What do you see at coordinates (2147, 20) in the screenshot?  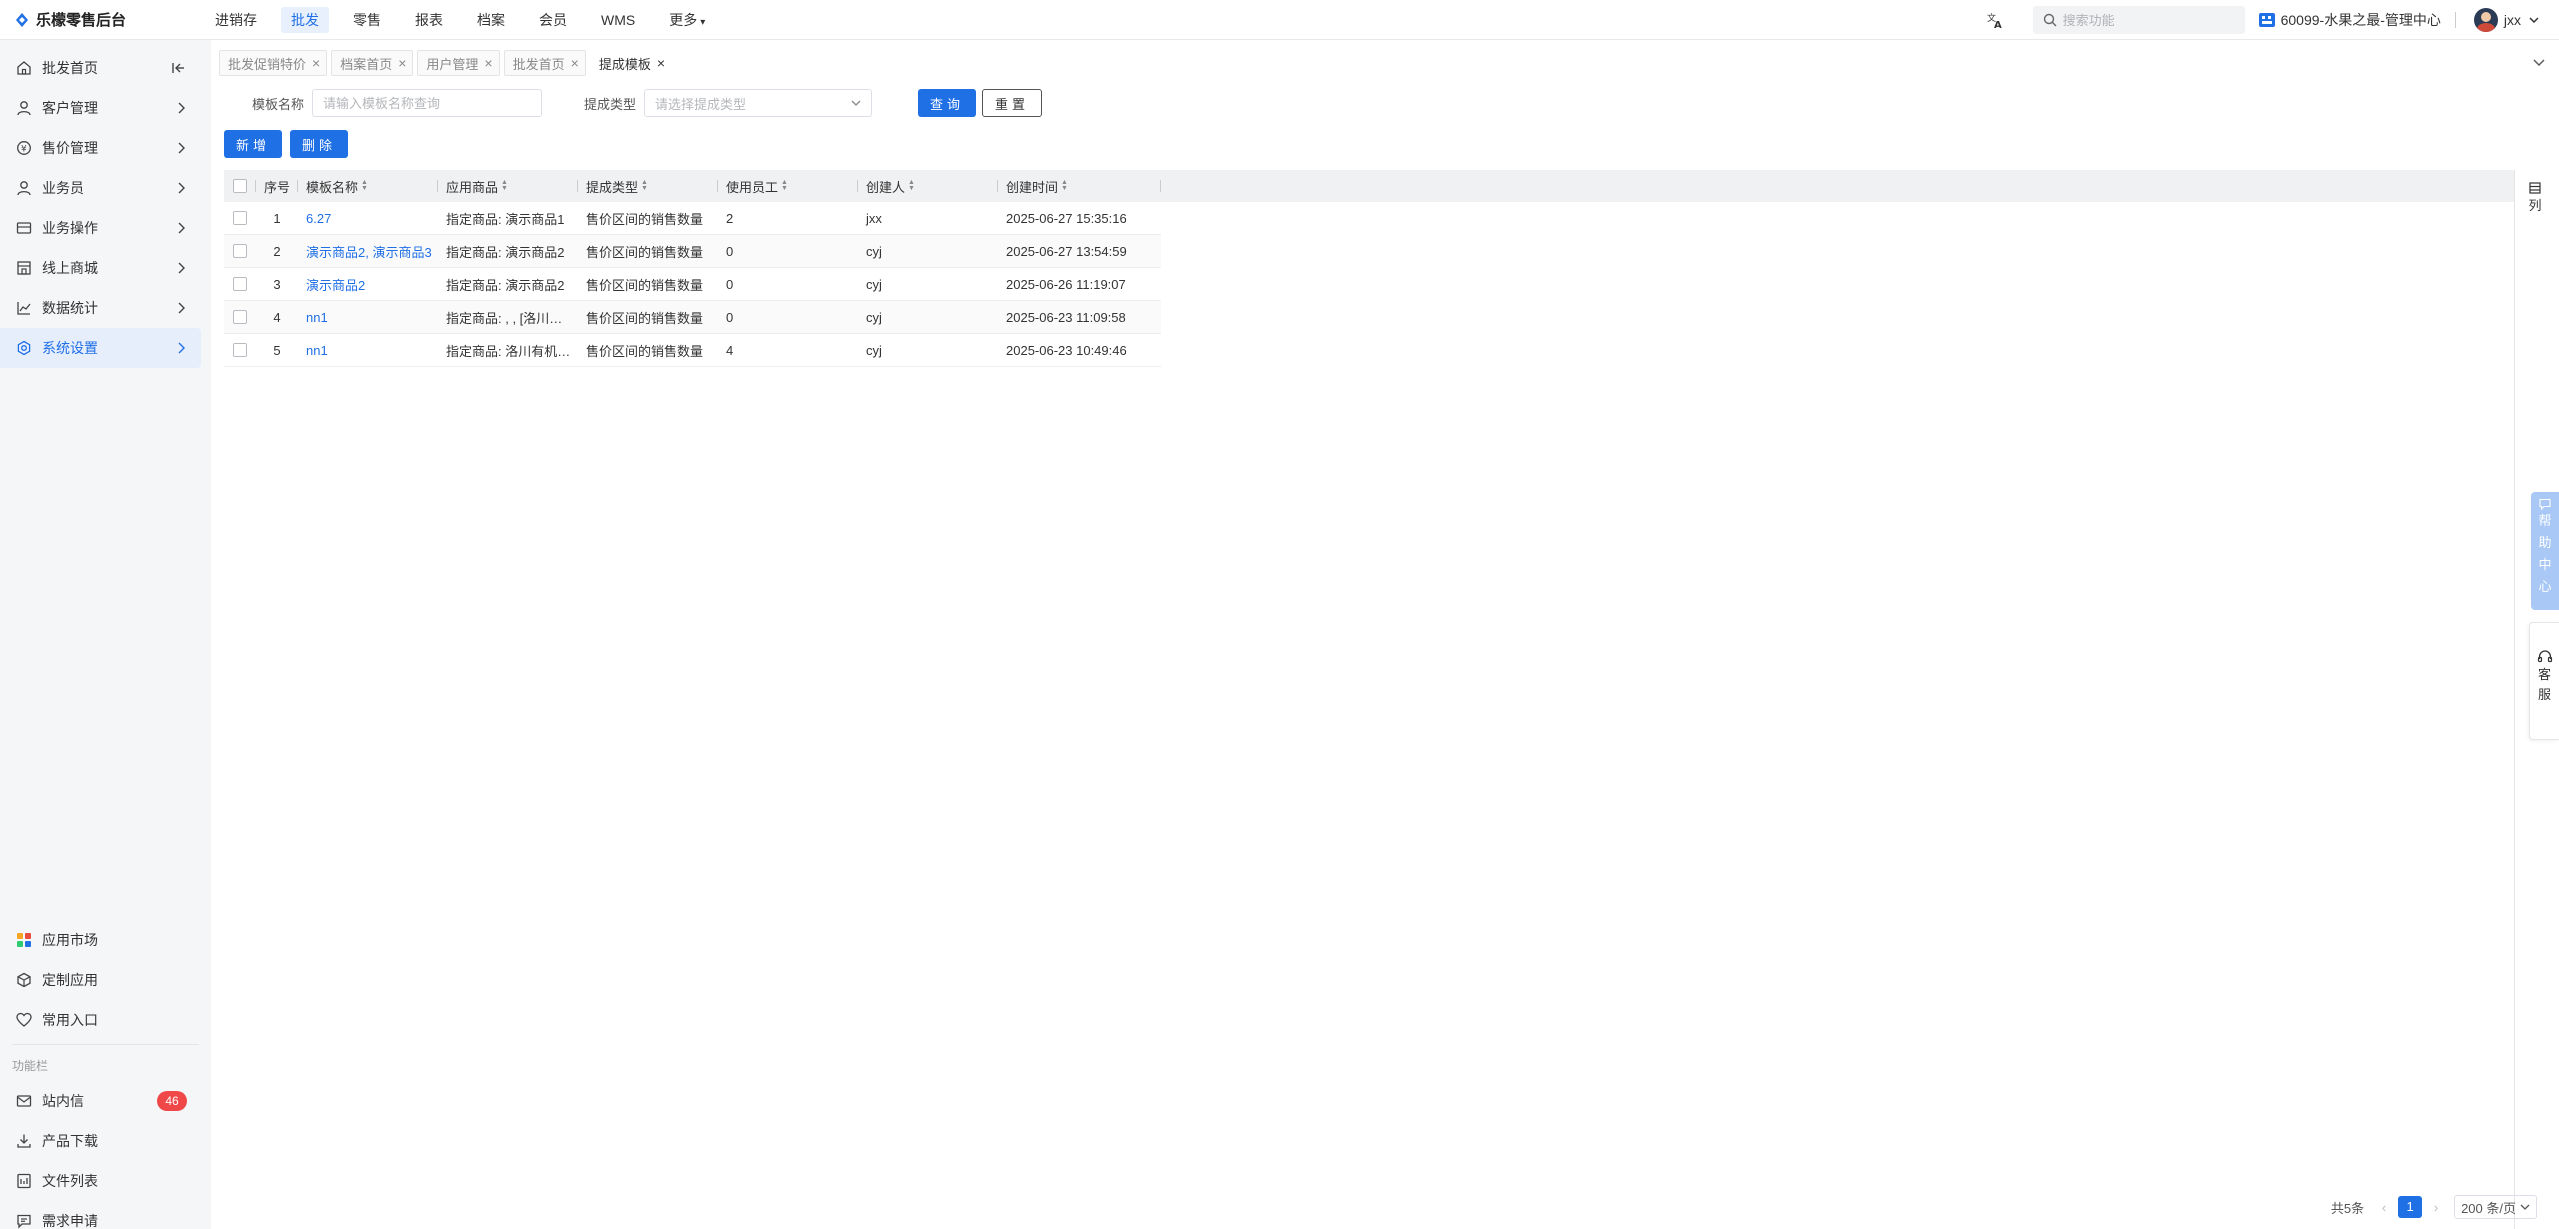 I see `search-input` at bounding box center [2147, 20].